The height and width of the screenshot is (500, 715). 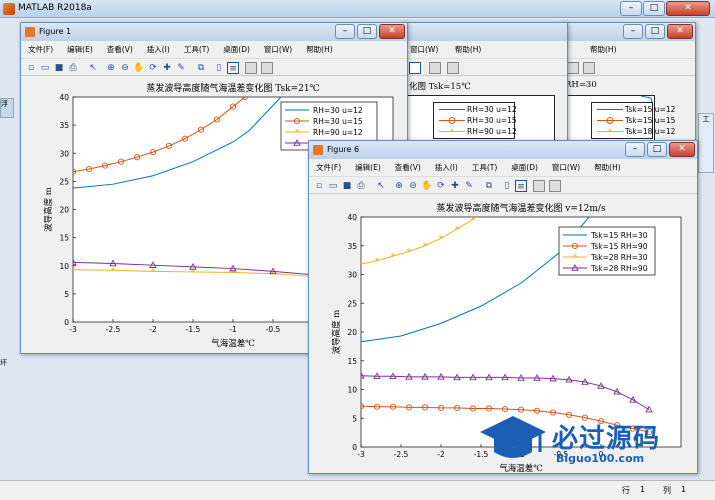 What do you see at coordinates (415, 68) in the screenshot?
I see `layout-icon` at bounding box center [415, 68].